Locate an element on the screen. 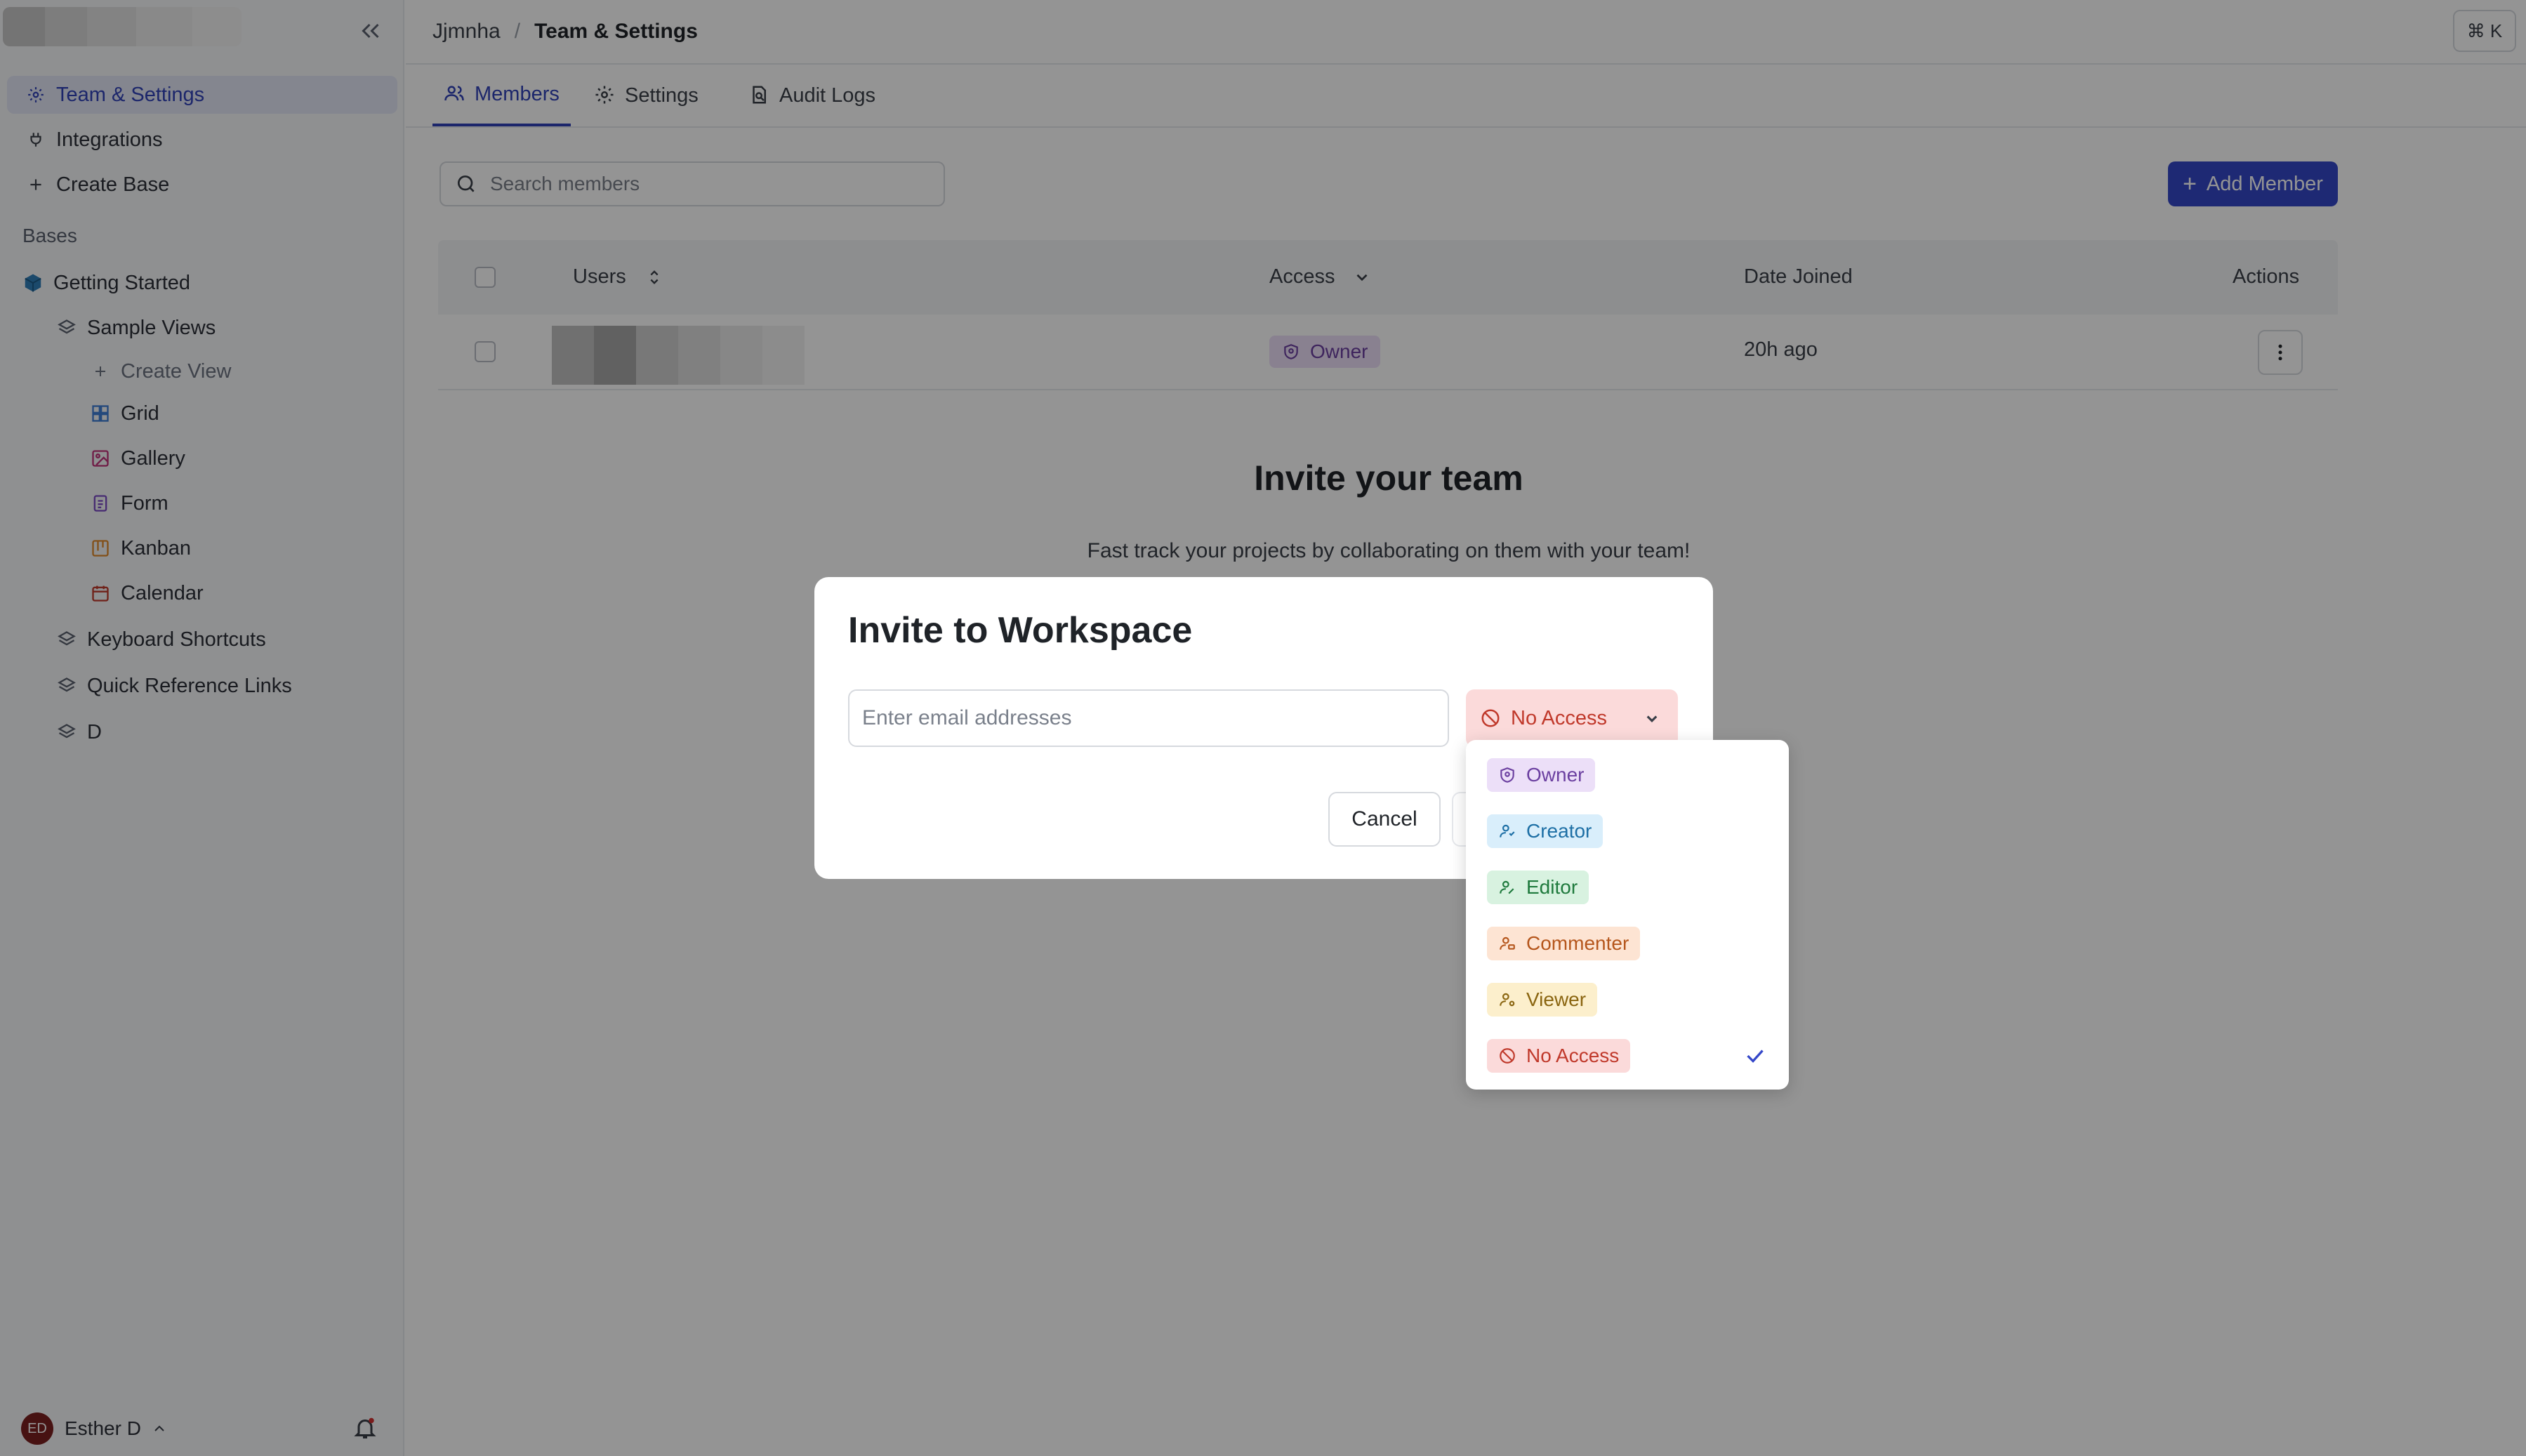 The height and width of the screenshot is (1456, 2526). access-option-commenter: Commenter is located at coordinates (1564, 943).